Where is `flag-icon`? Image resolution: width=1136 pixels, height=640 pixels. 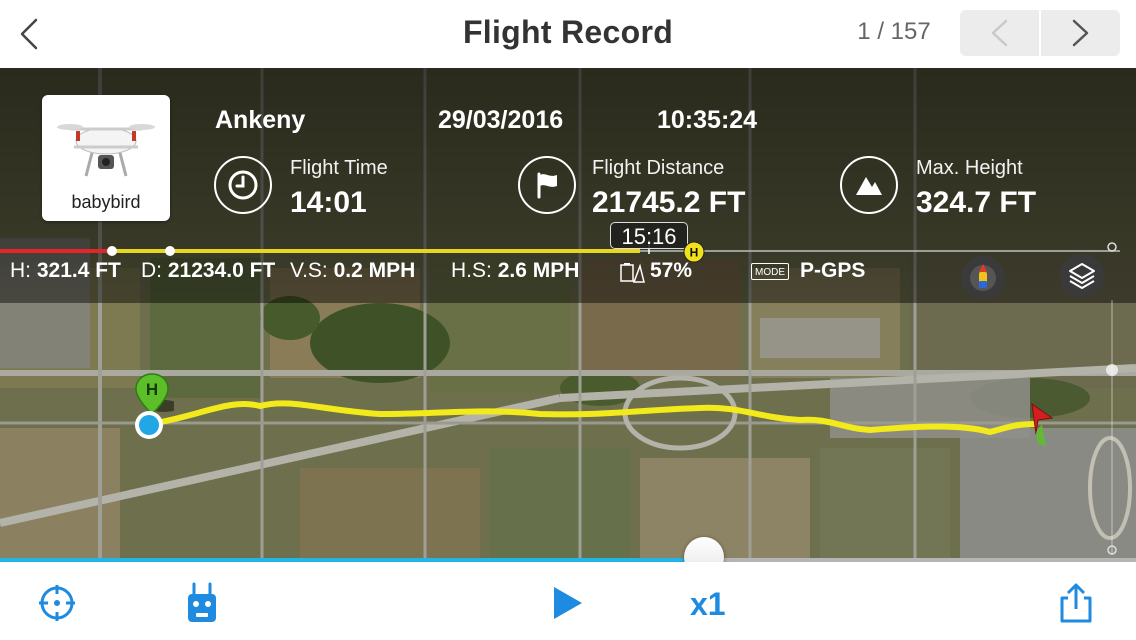
flag-icon is located at coordinates (547, 185).